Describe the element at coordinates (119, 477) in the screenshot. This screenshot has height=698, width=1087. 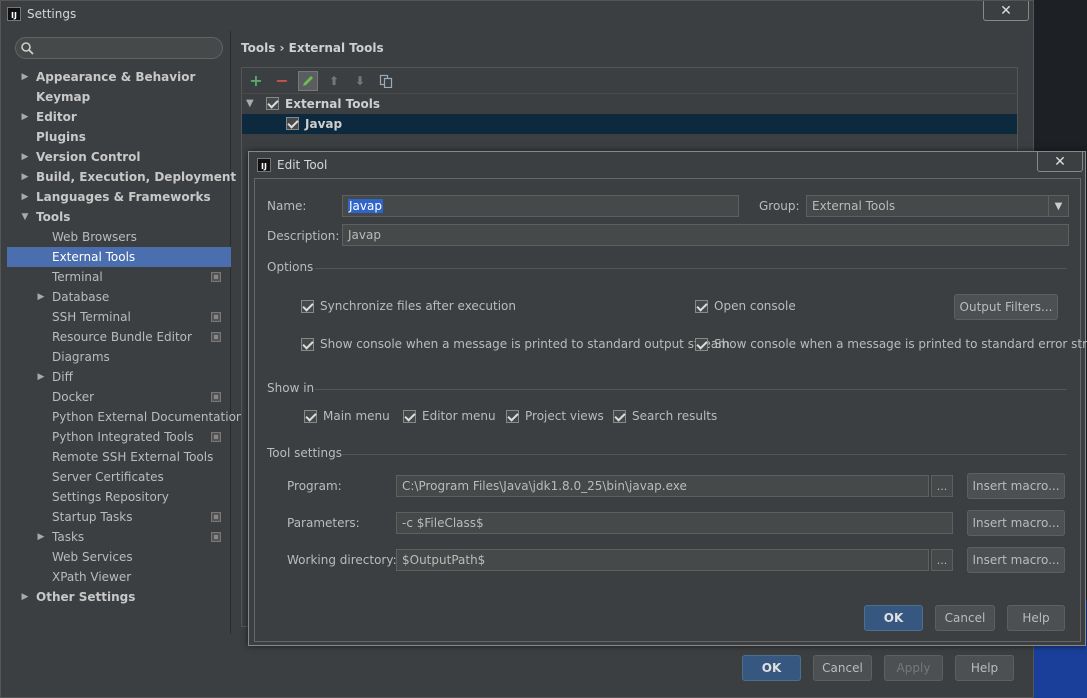
I see `sidebar-item-server-certificates: Server Certificates` at that location.